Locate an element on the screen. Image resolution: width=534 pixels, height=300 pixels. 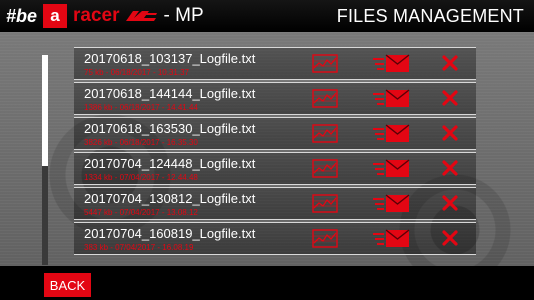
file-meta: 75 kb - 06/18/2017 - 10.31.37 is located at coordinates (136, 72).